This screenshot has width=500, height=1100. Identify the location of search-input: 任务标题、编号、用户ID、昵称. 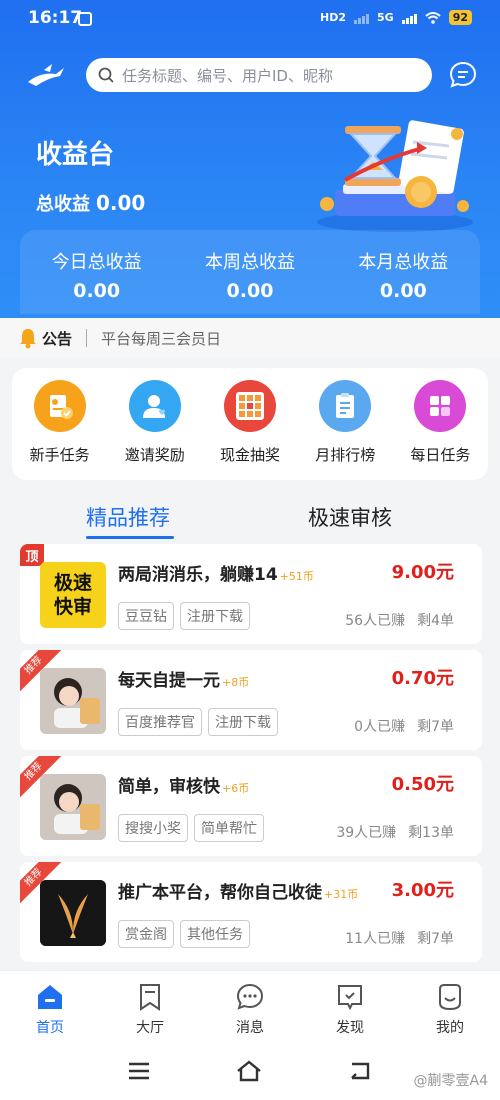
(259, 75).